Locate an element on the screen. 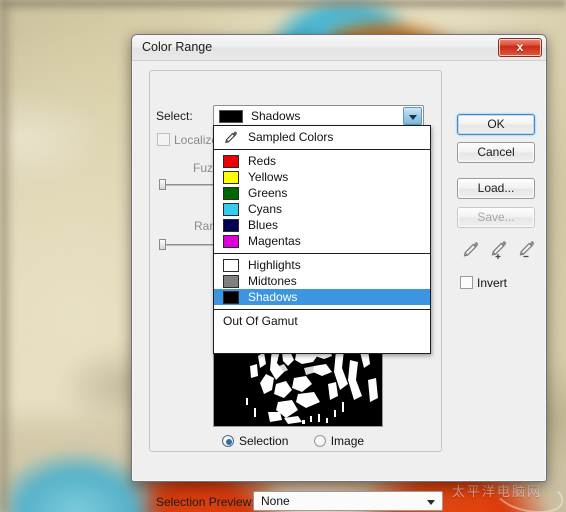  range-slider-thumb is located at coordinates (162, 244).